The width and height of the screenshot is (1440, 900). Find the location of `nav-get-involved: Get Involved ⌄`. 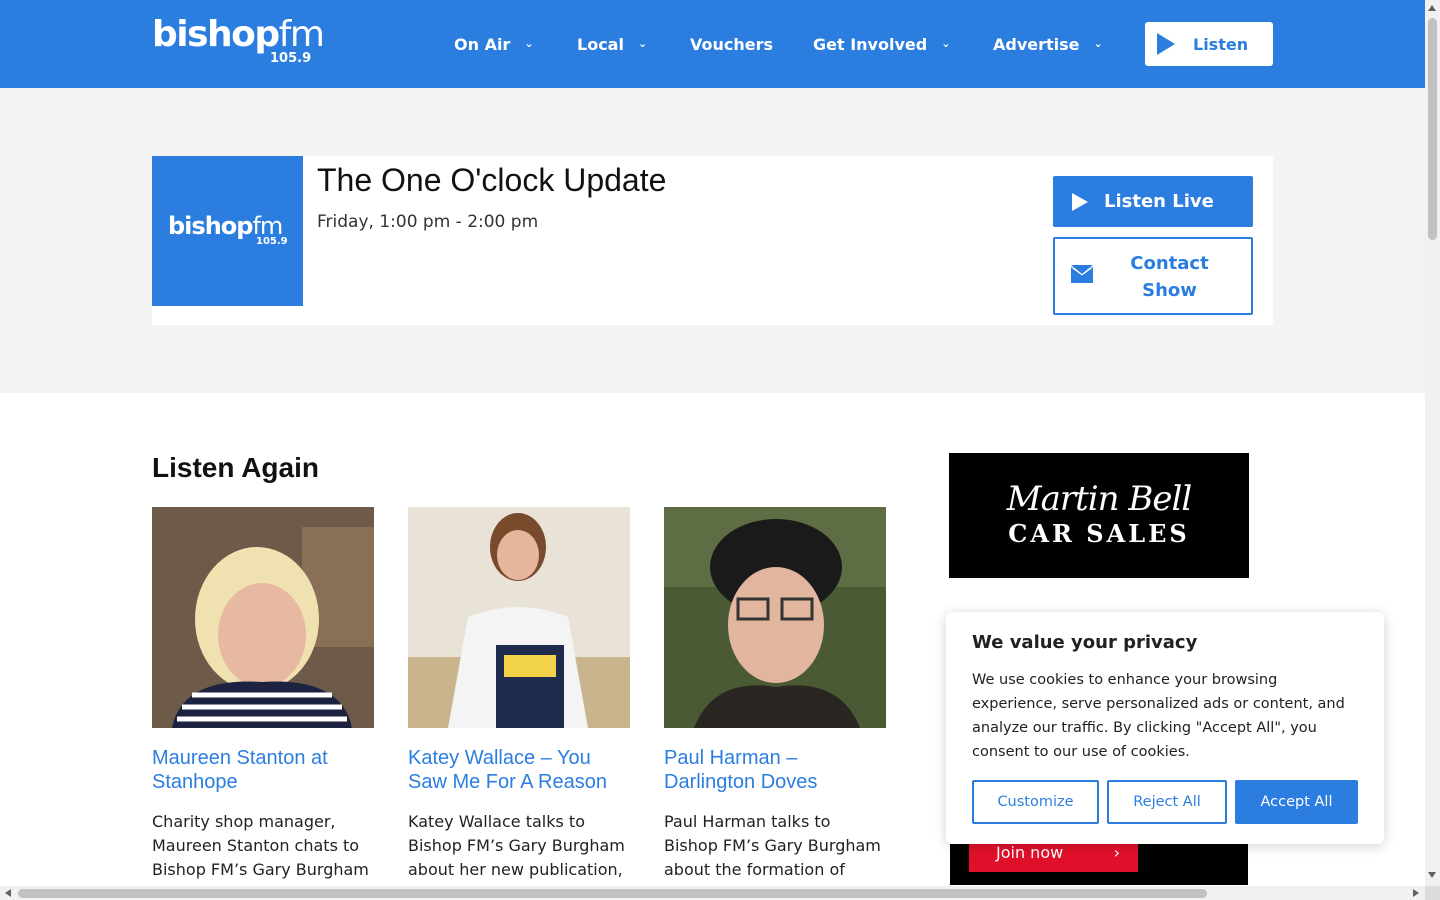

nav-get-involved: Get Involved ⌄ is located at coordinates (881, 44).